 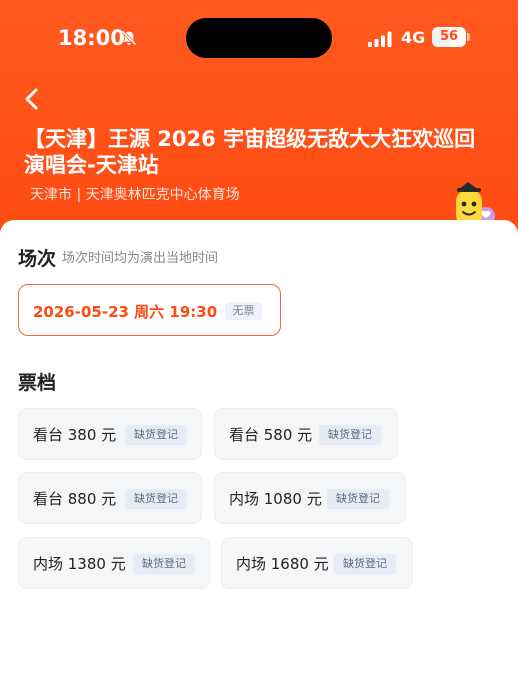 I want to click on battery-icon: 56, so click(x=451, y=37).